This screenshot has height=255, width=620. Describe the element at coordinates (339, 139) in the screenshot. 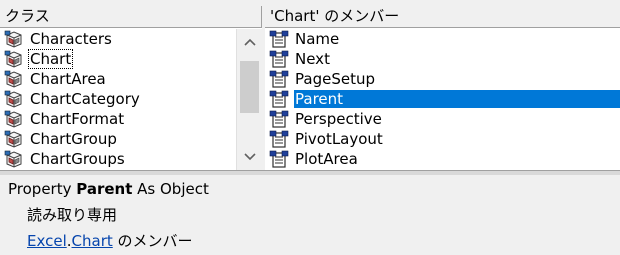

I see `member-item-label: PivotLayout` at that location.